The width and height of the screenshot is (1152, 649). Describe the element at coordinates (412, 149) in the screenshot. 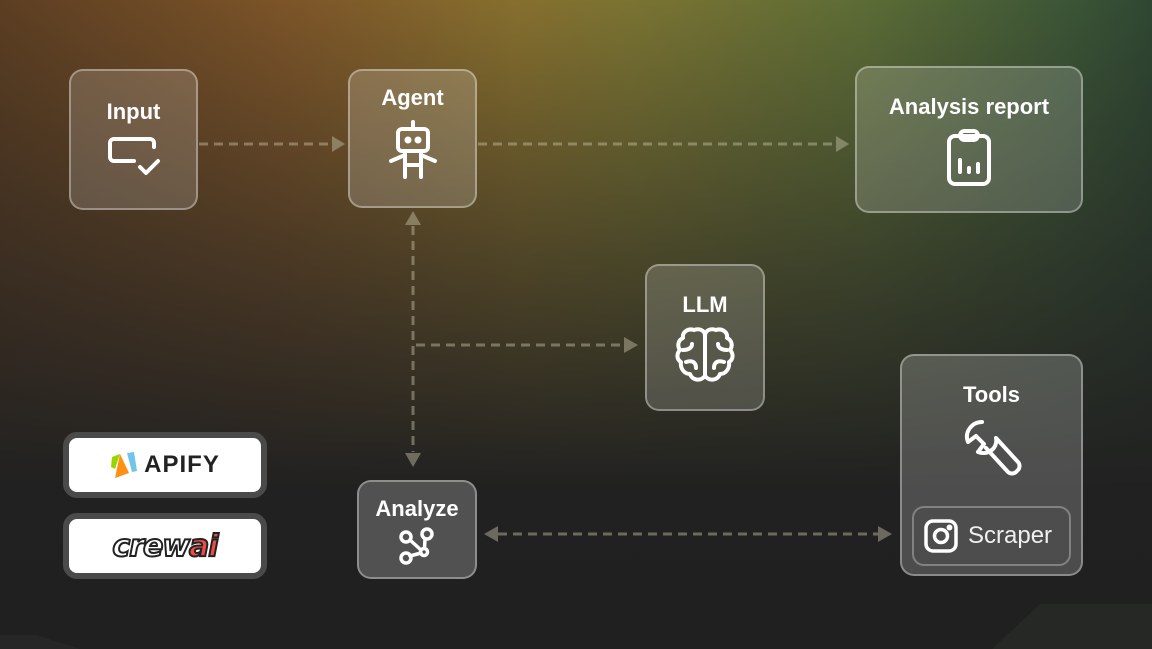

I see `robot-icon` at that location.